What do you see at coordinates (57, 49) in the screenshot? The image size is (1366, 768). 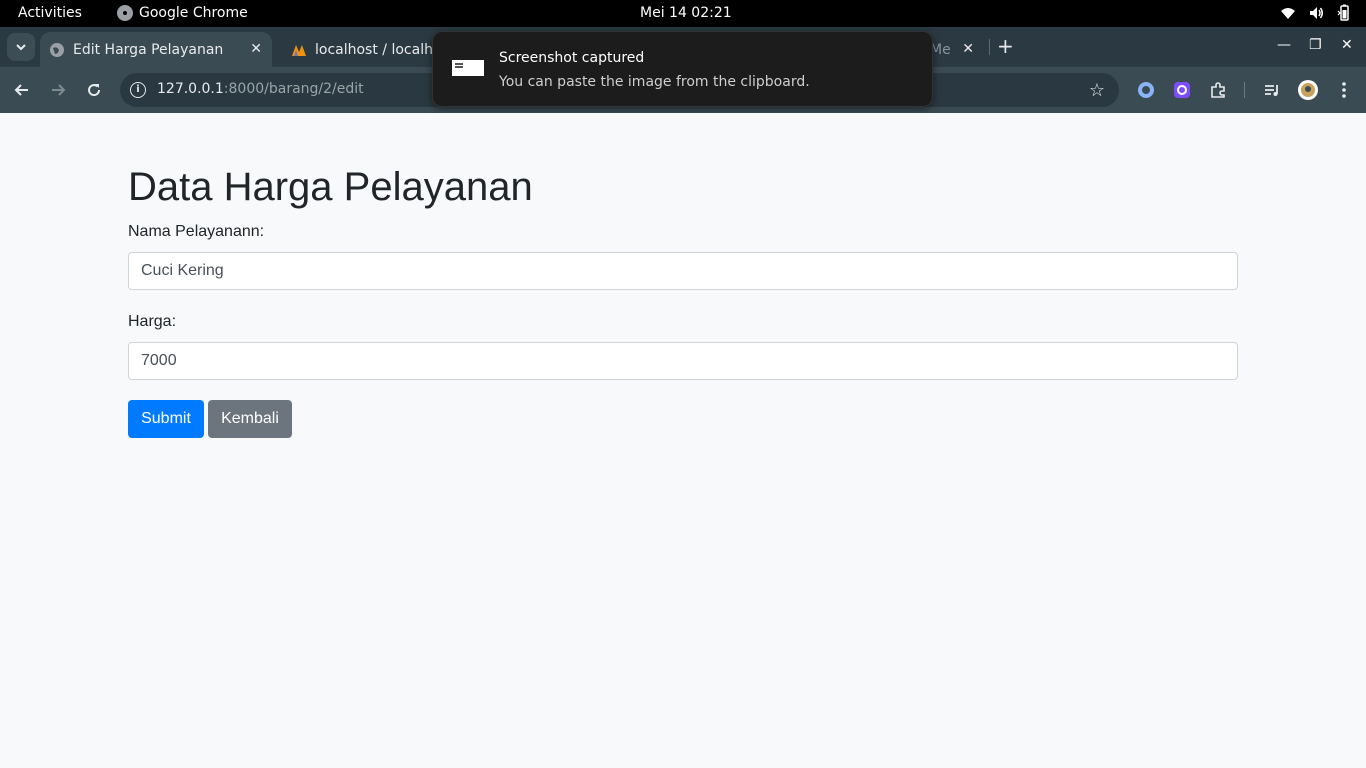 I see `globe-icon` at bounding box center [57, 49].